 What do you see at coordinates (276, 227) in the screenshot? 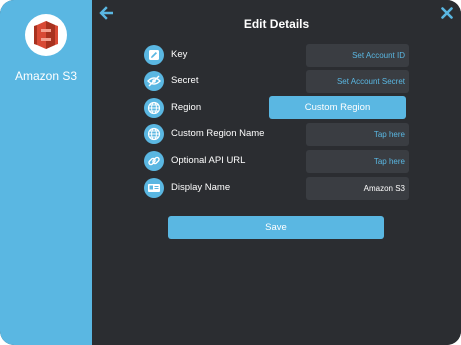
I see `save-button: Save` at bounding box center [276, 227].